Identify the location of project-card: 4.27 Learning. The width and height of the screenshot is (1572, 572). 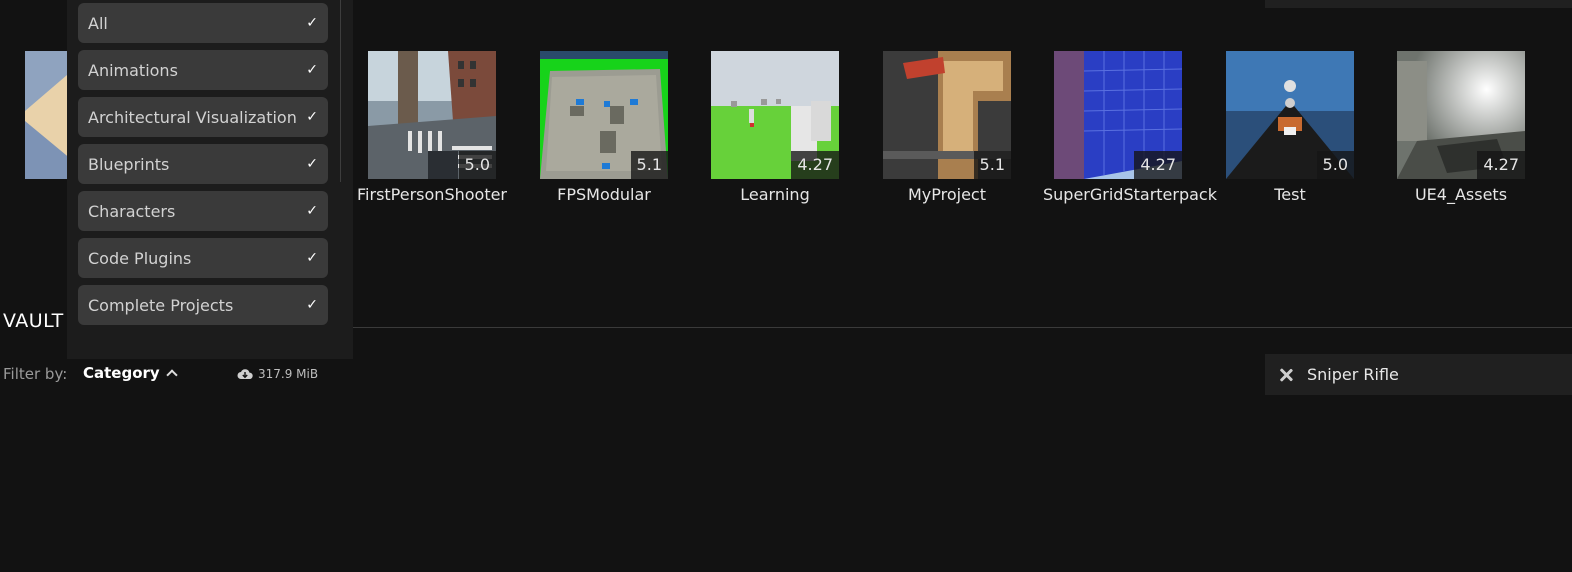
(775, 131).